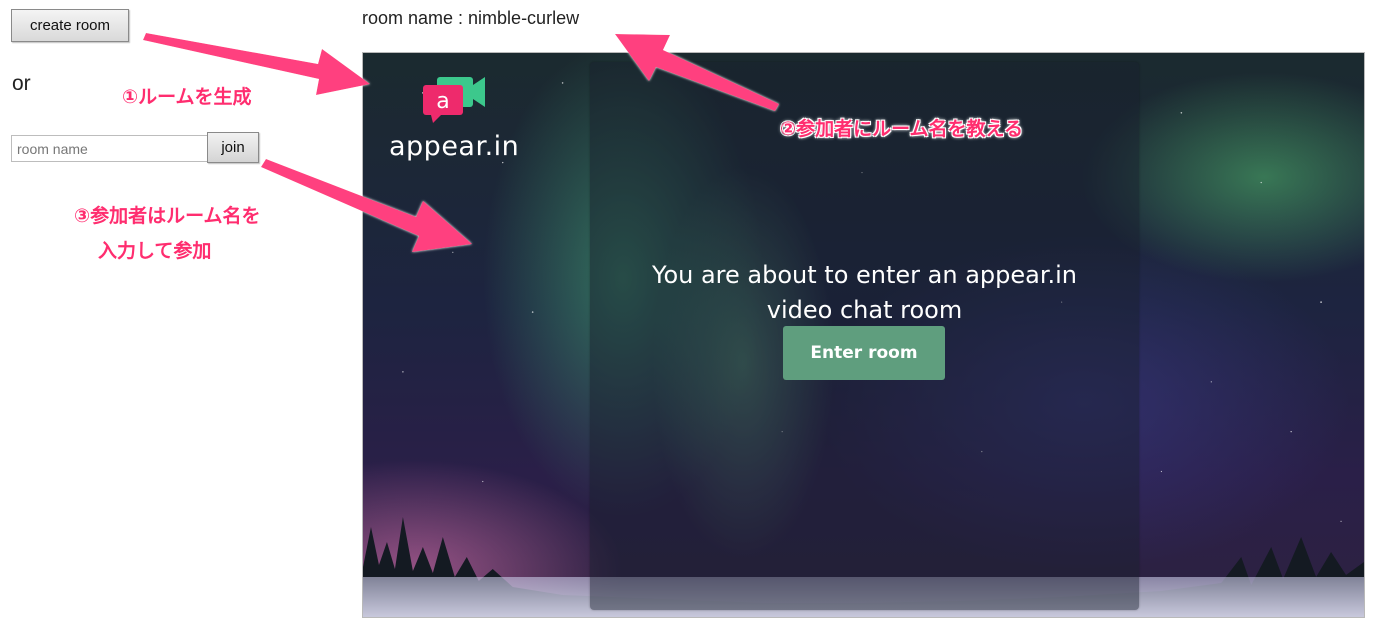 This screenshot has width=1375, height=626. What do you see at coordinates (454, 146) in the screenshot?
I see `appear-in-wordmark: appear.in` at bounding box center [454, 146].